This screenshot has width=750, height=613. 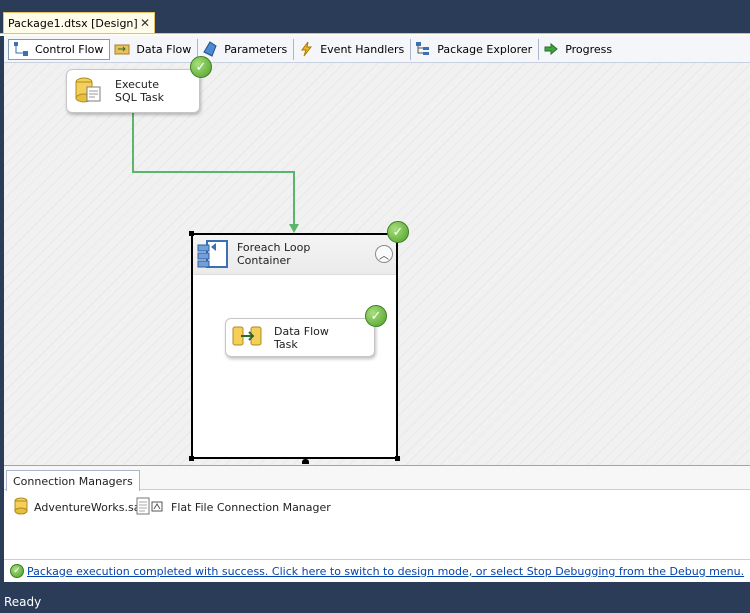 I want to click on data-flow-task: Data Flow Task, so click(x=300, y=337).